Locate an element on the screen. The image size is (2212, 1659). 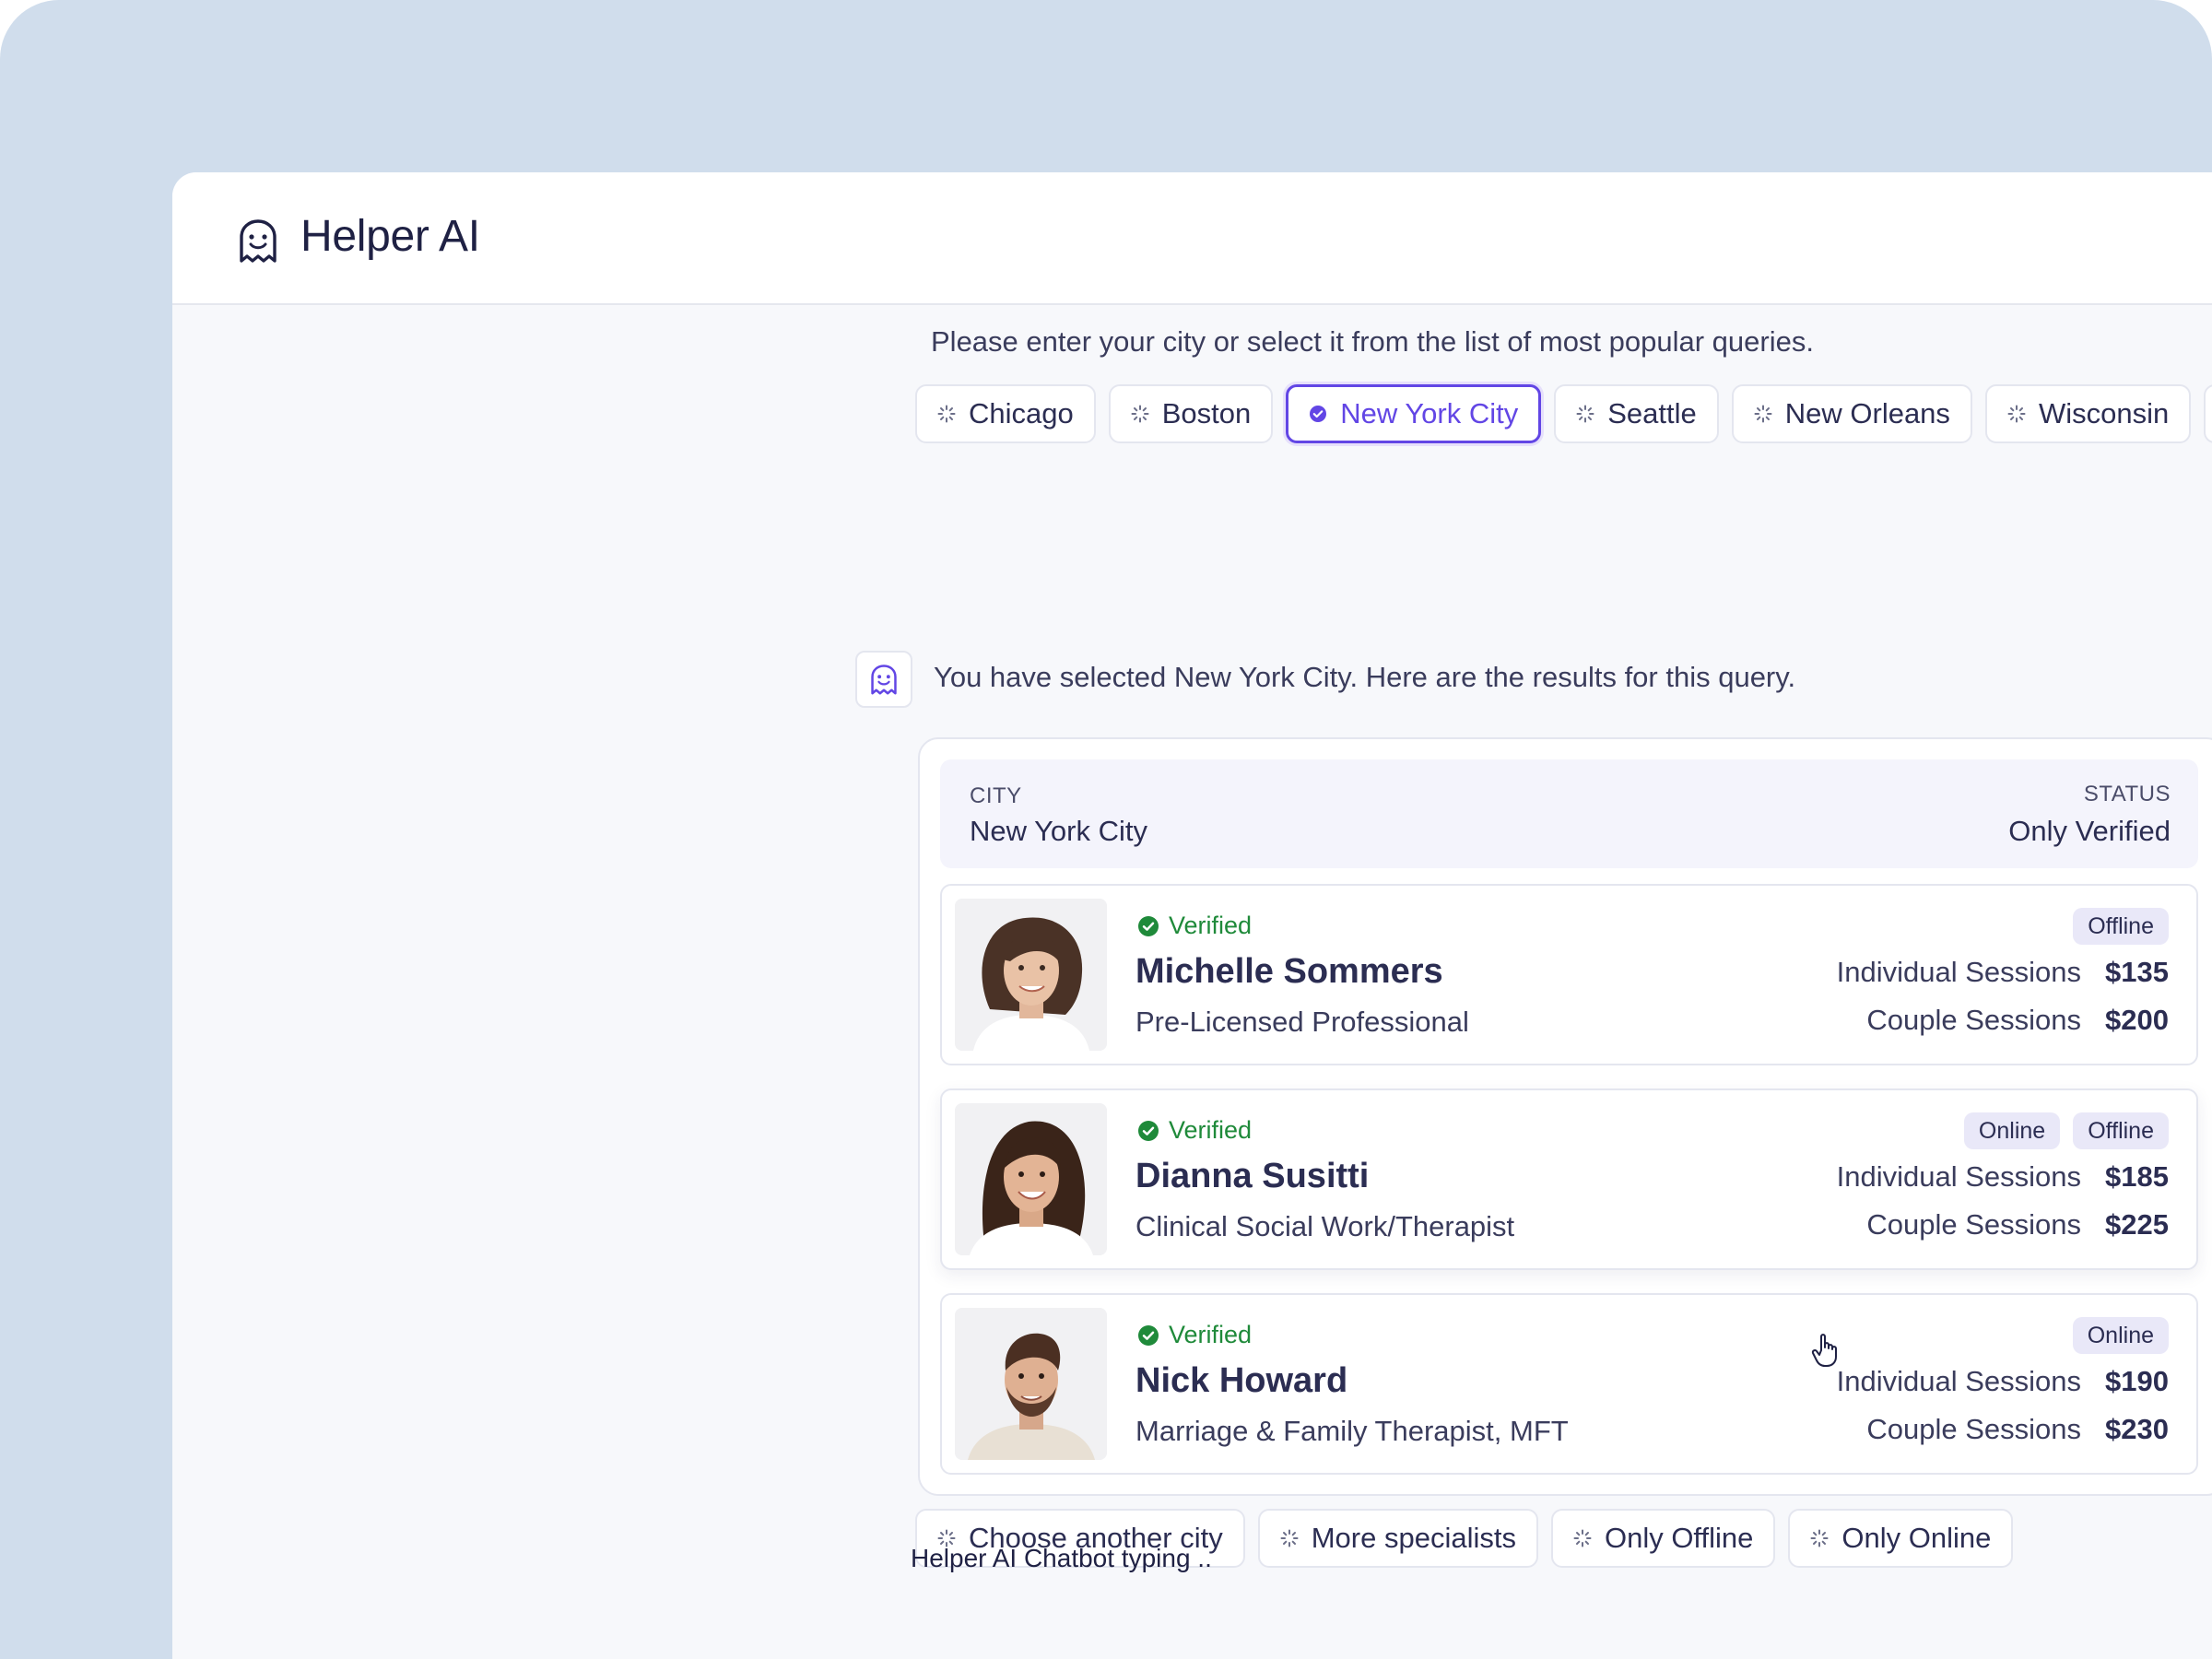
more-specialists-button: More specialists is located at coordinates (1397, 1538).